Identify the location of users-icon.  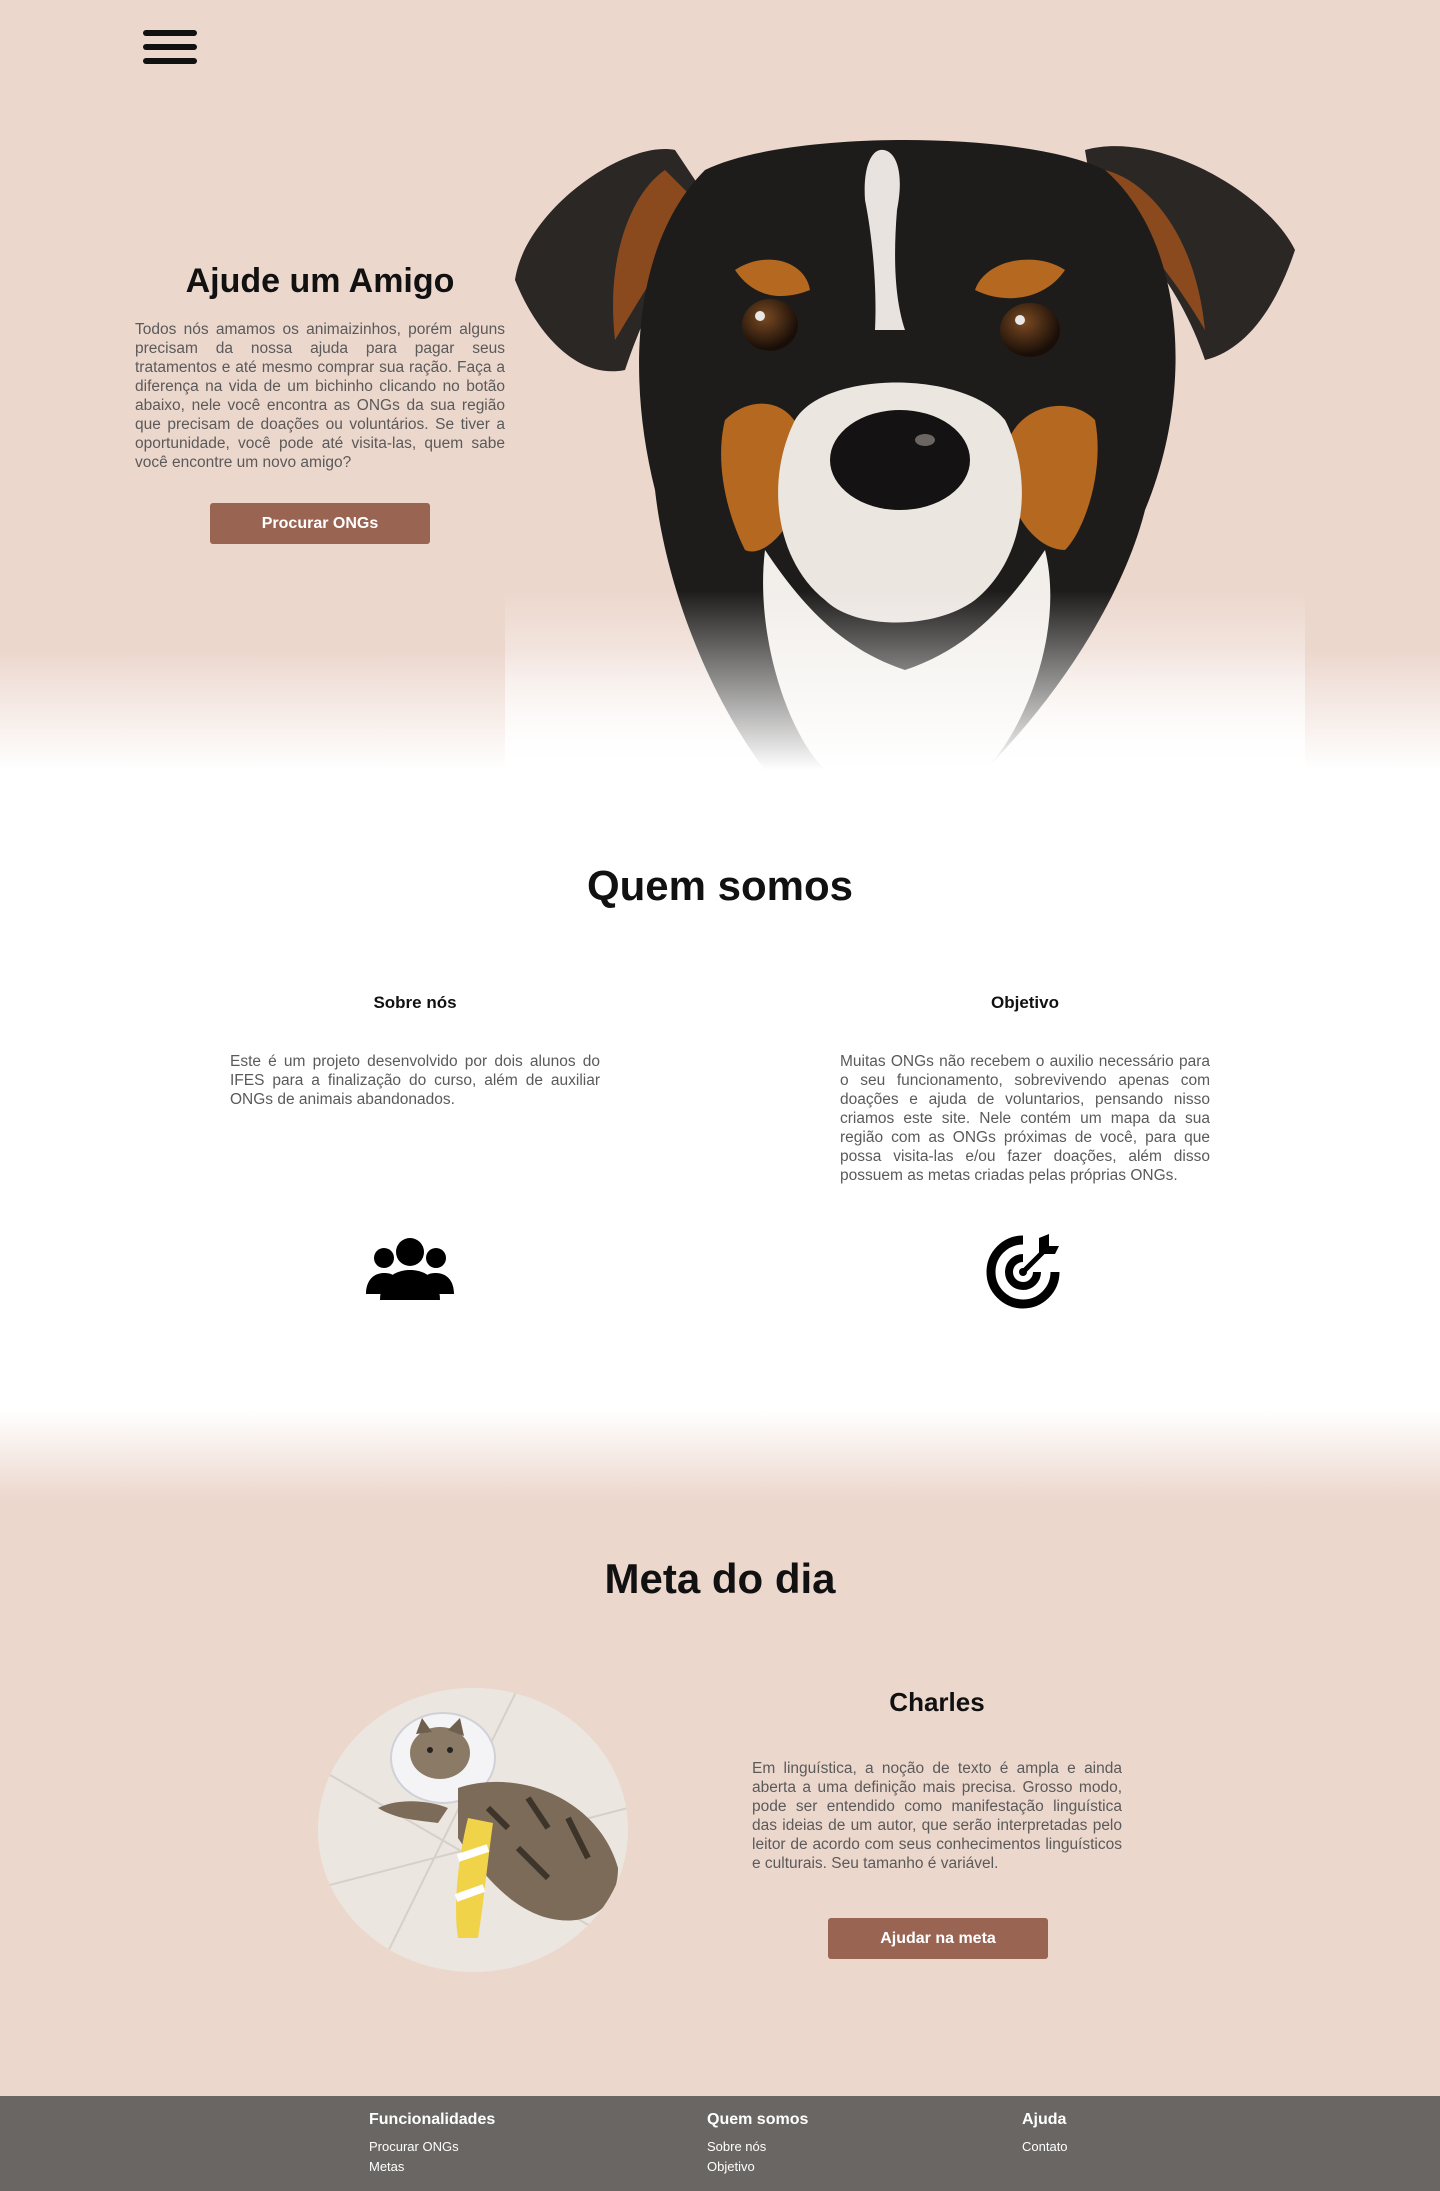
(410, 1269).